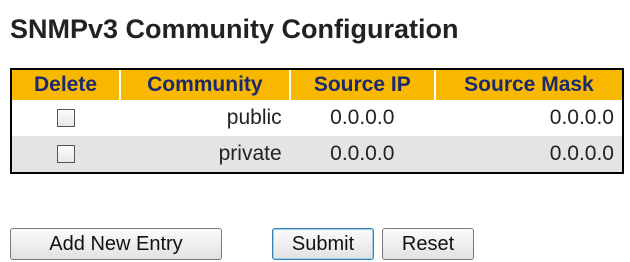  I want to click on table-row: public 0.0.0.0 0.0.0.0, so click(317, 118).